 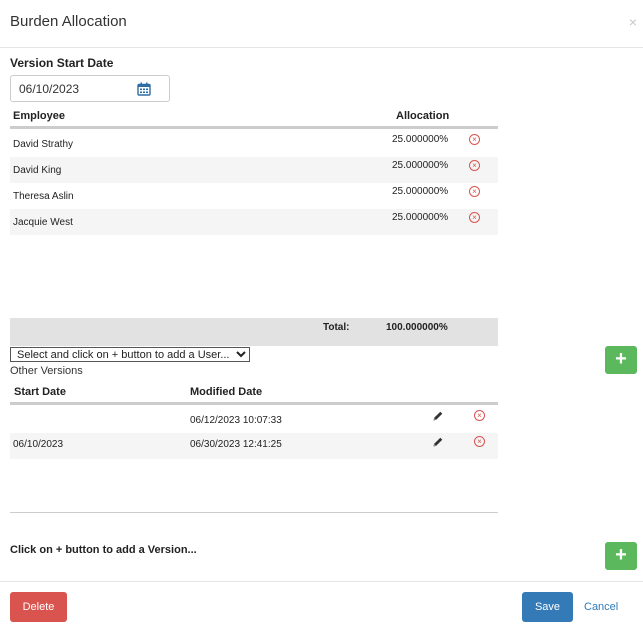 I want to click on allocation-total-bar: Total: 100.000000%, so click(x=254, y=332).